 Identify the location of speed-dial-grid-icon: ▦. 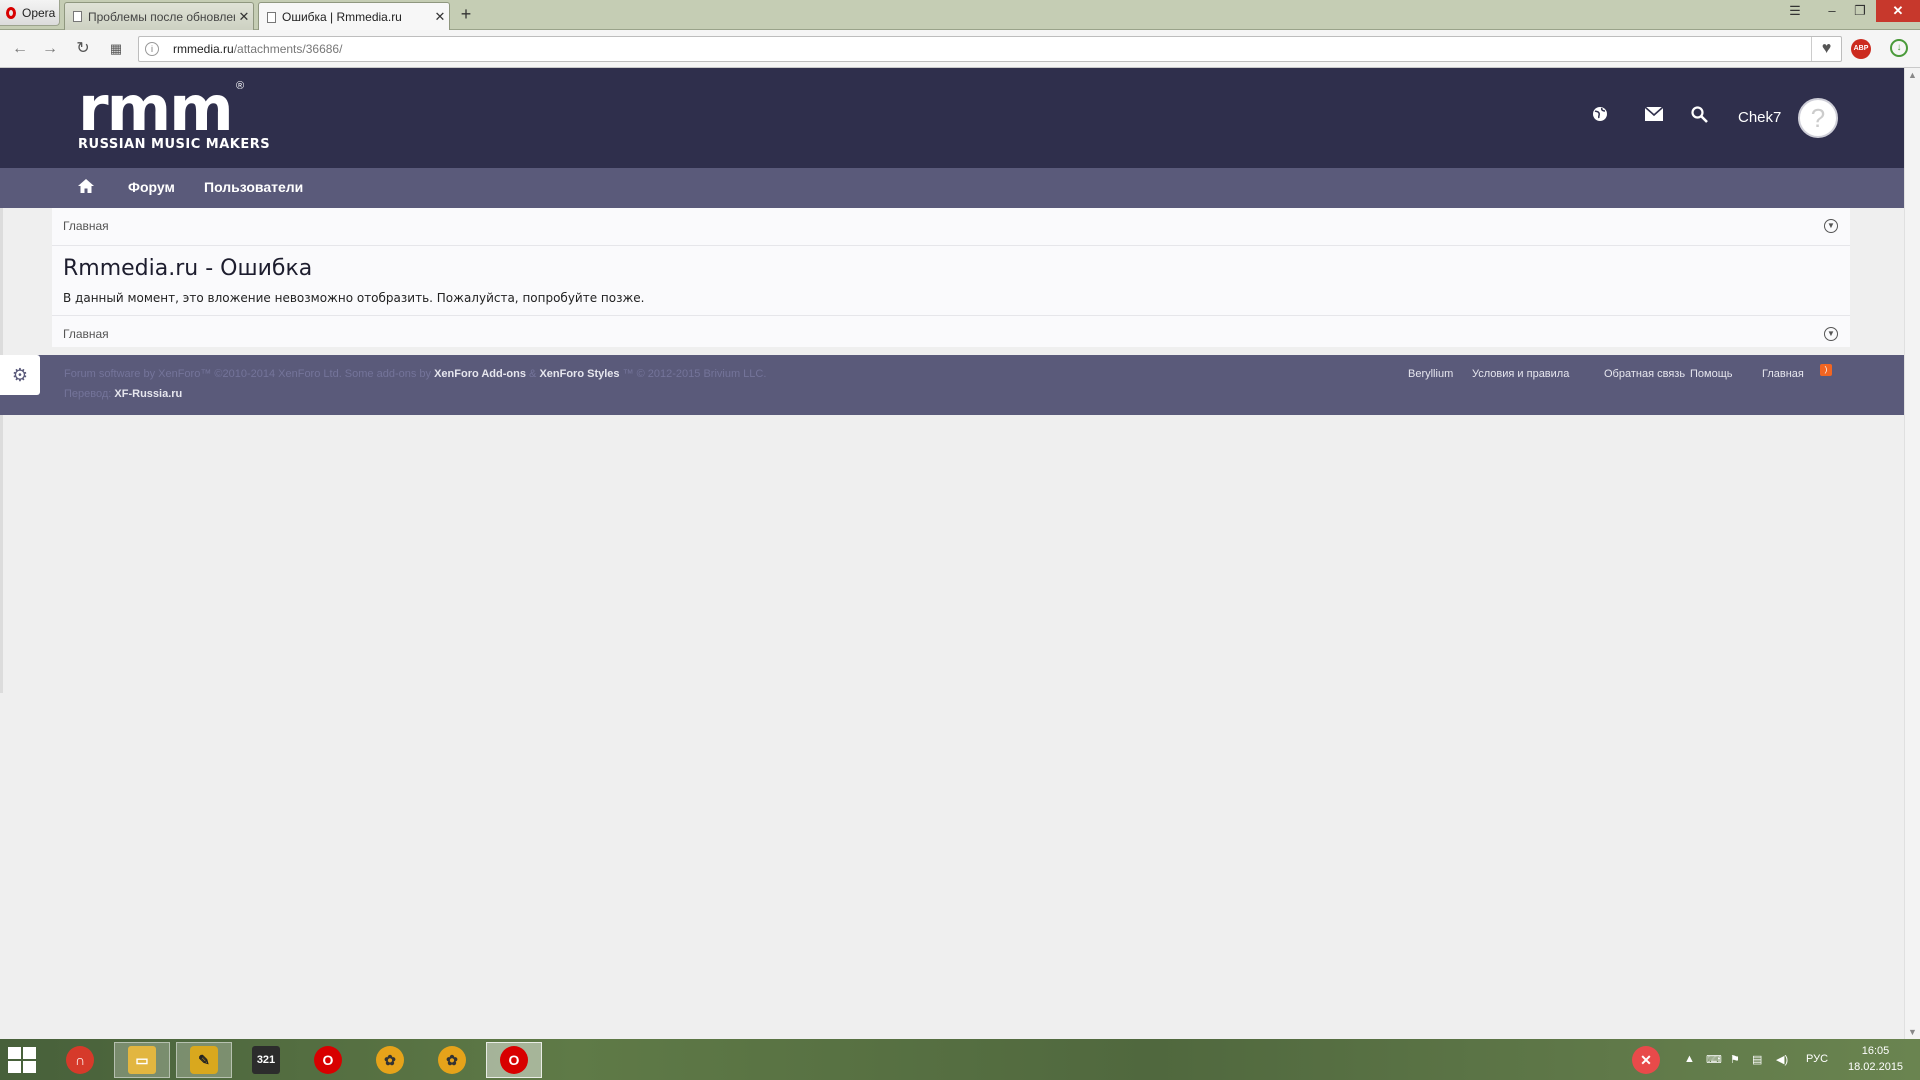
(116, 49).